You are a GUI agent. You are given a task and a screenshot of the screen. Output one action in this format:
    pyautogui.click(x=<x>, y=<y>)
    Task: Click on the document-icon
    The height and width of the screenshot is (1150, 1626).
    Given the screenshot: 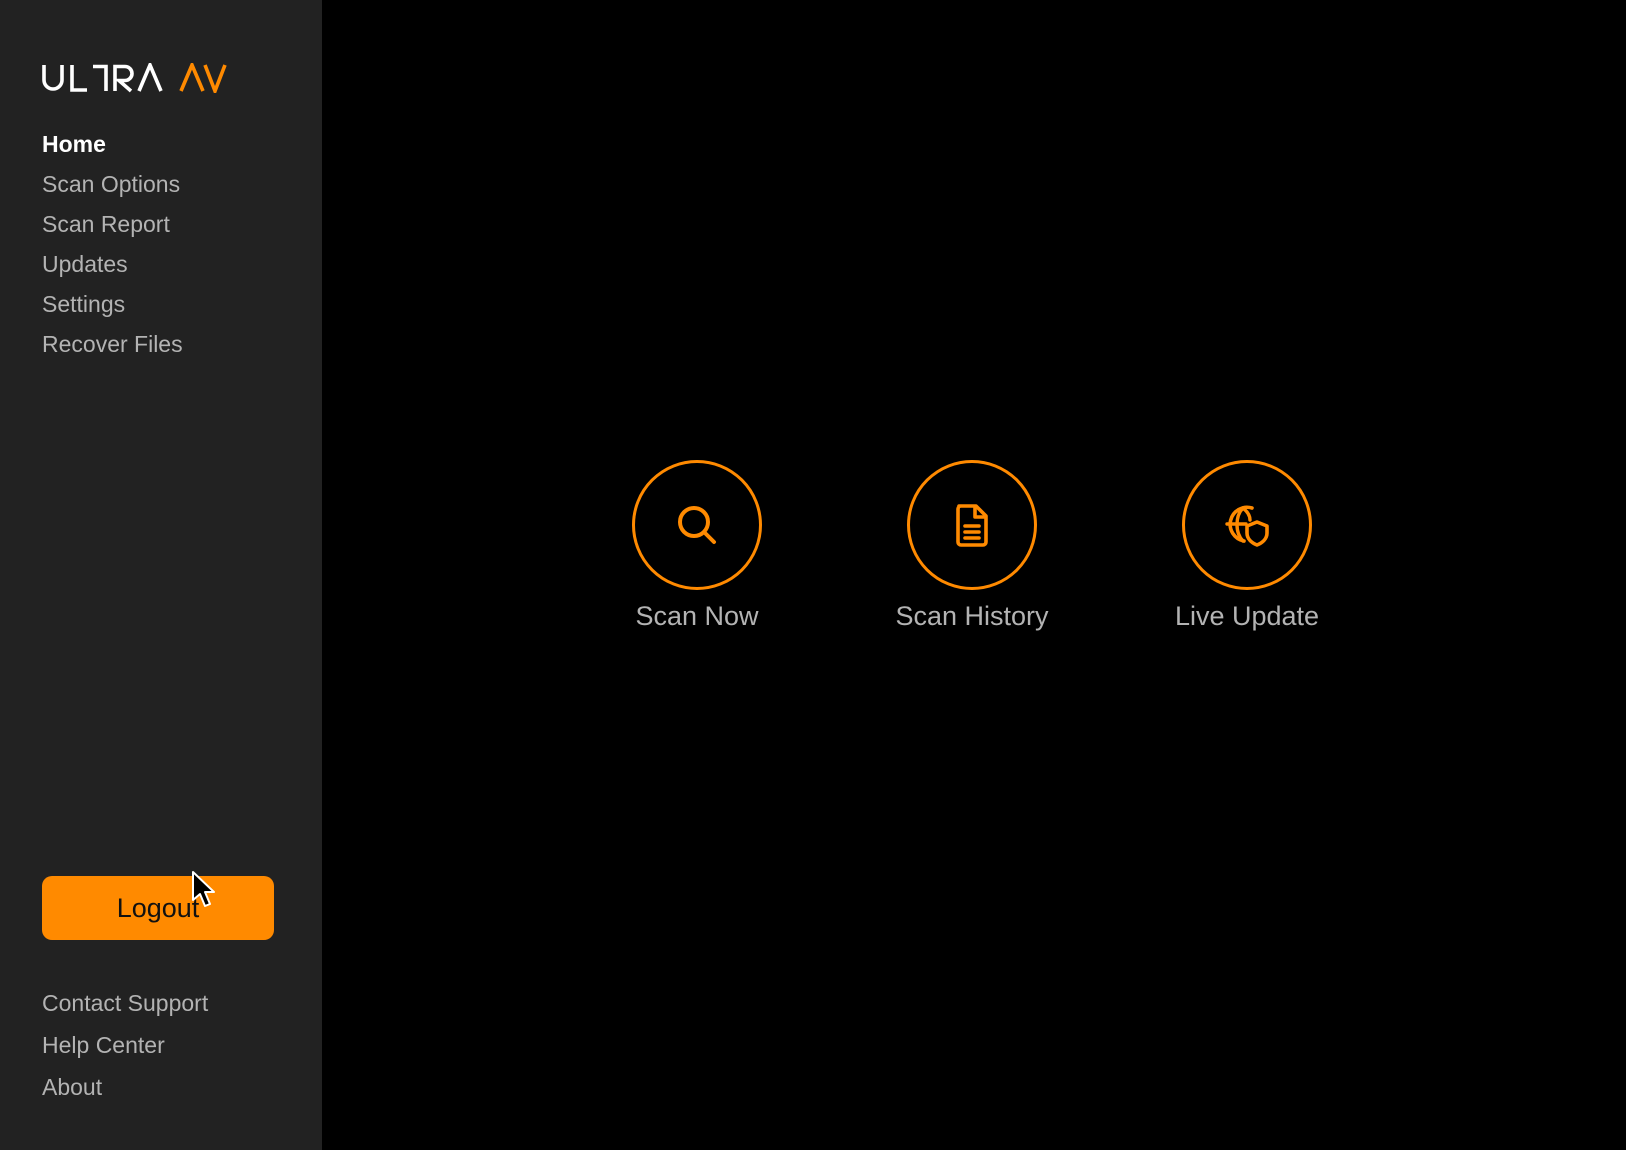 What is the action you would take?
    pyautogui.click(x=972, y=525)
    